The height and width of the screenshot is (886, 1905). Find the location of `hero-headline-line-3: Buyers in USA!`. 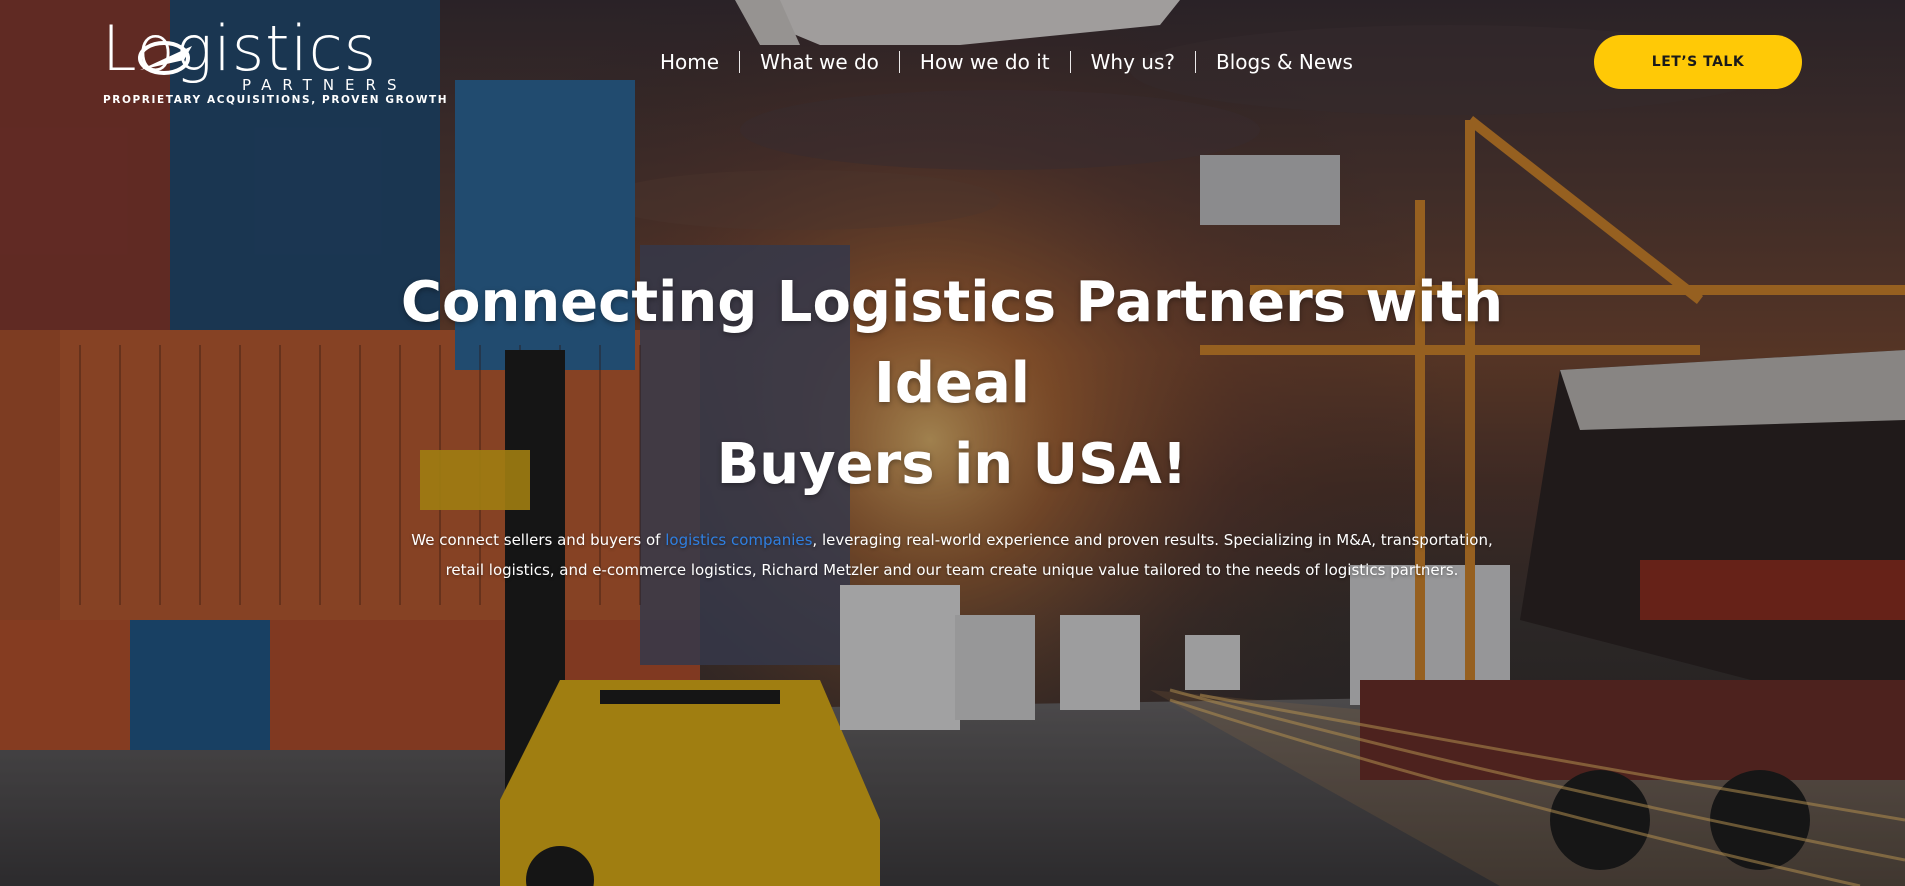

hero-headline-line-3: Buyers in USA! is located at coordinates (952, 464).